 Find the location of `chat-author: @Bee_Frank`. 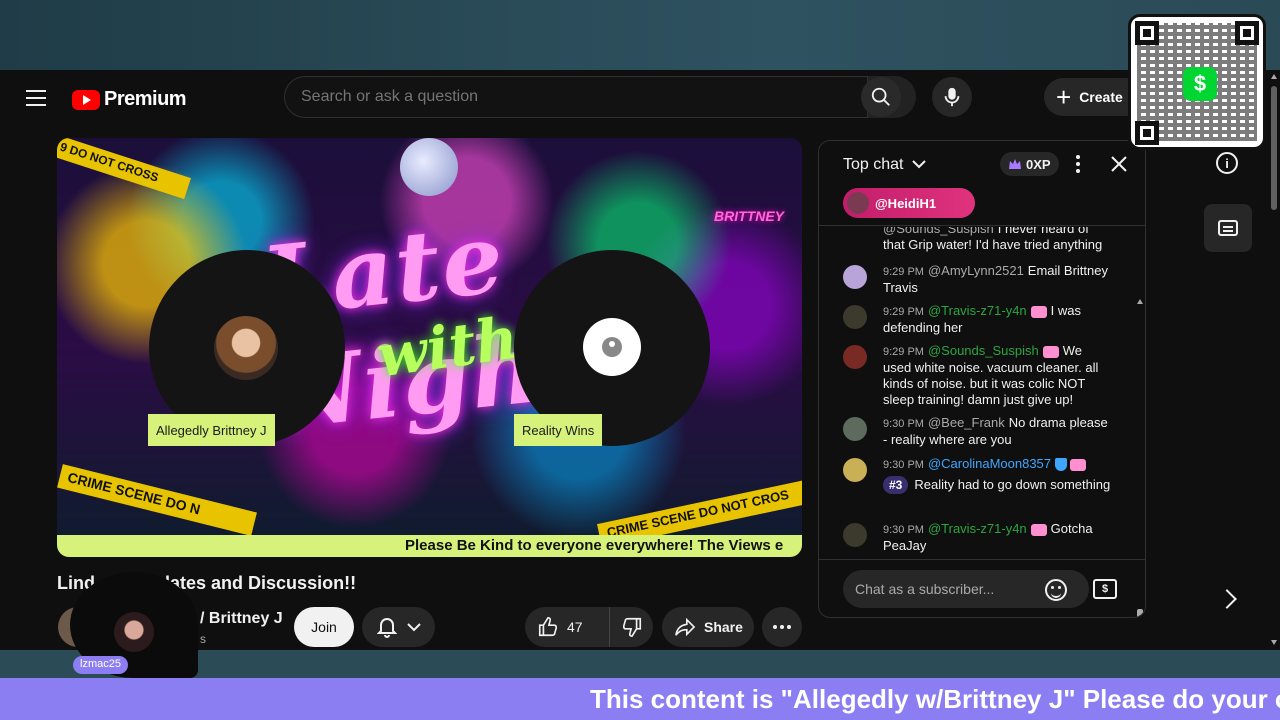

chat-author: @Bee_Frank is located at coordinates (966, 422).